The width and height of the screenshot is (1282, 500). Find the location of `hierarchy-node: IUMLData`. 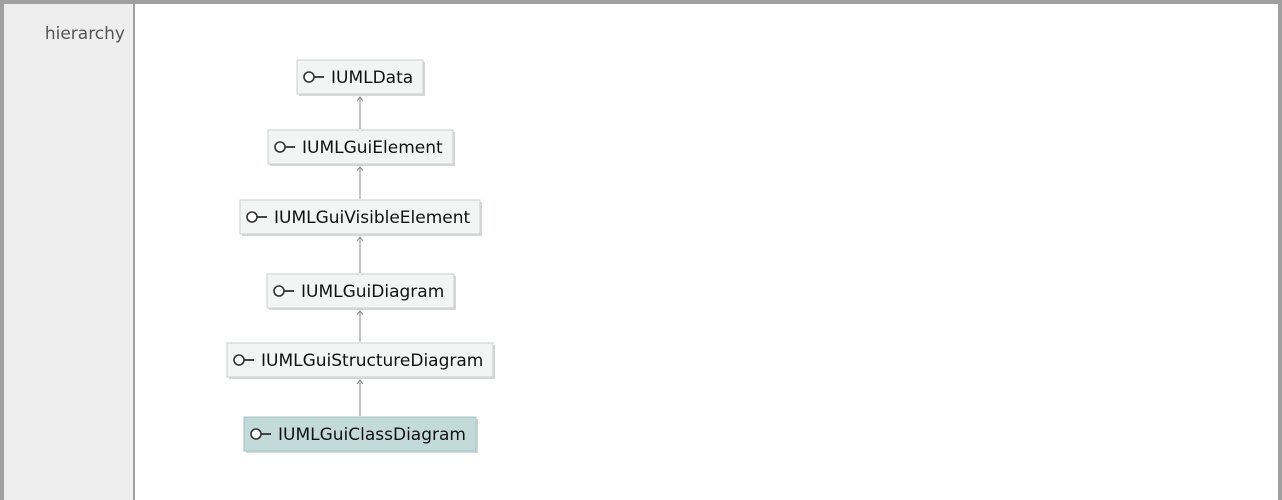

hierarchy-node: IUMLData is located at coordinates (360, 77).